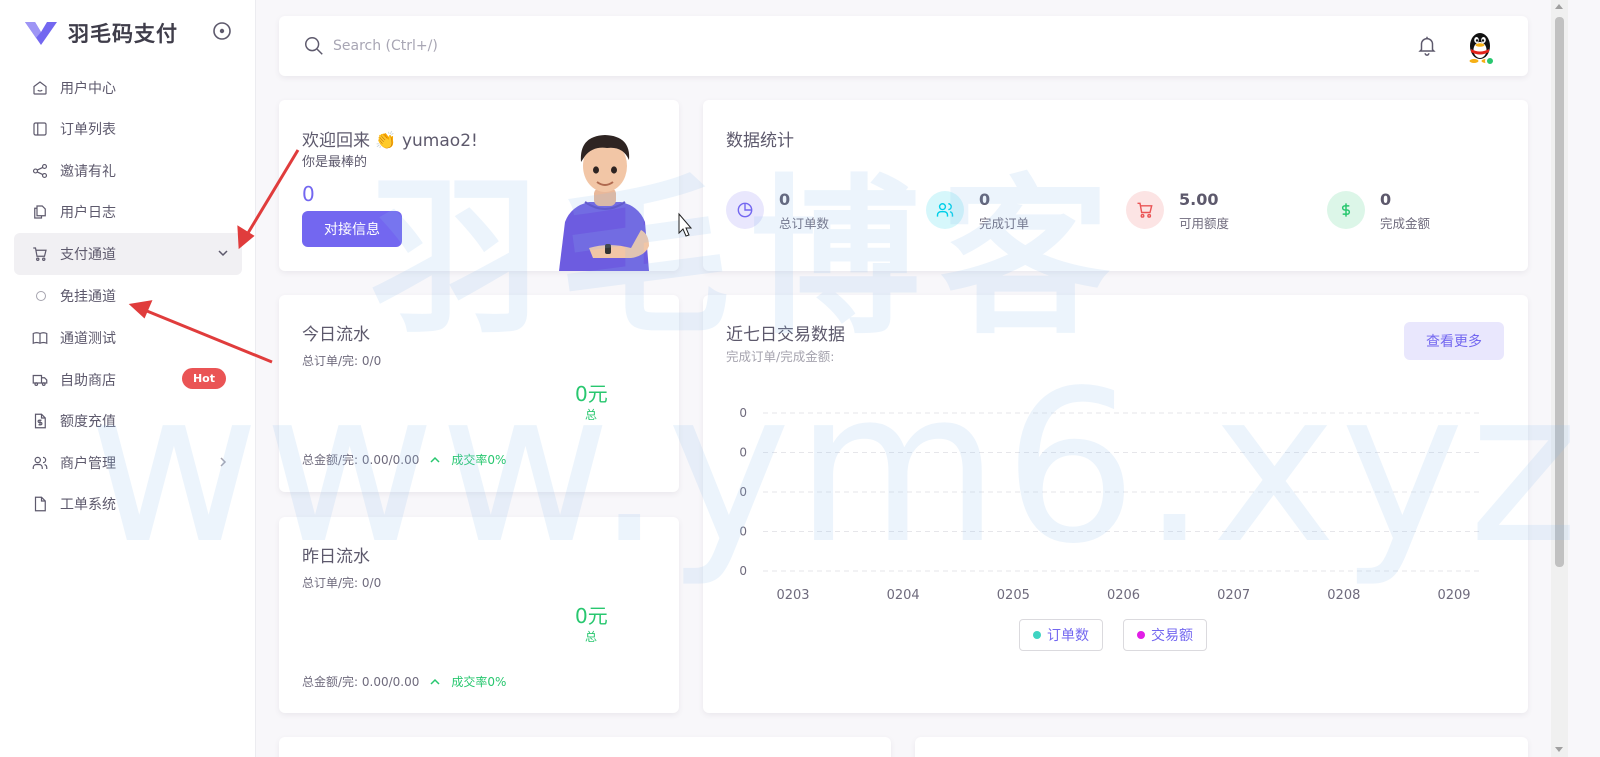 The image size is (1600, 757). I want to click on sidebar-item-label: 自助商店, so click(88, 380).